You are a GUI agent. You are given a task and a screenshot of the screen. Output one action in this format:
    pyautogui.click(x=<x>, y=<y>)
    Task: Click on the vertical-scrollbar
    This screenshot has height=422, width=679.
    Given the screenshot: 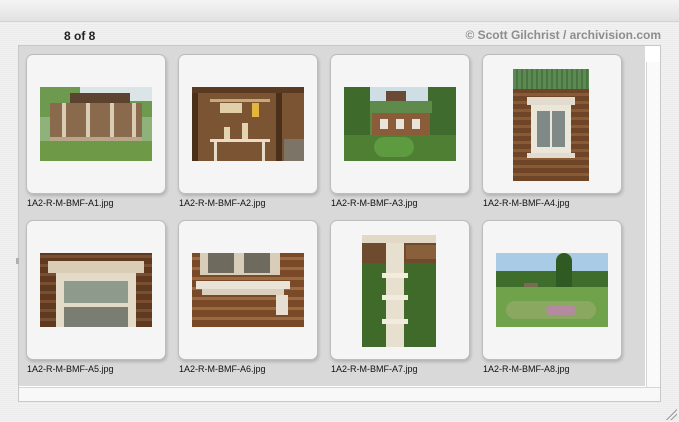 What is the action you would take?
    pyautogui.click(x=653, y=224)
    